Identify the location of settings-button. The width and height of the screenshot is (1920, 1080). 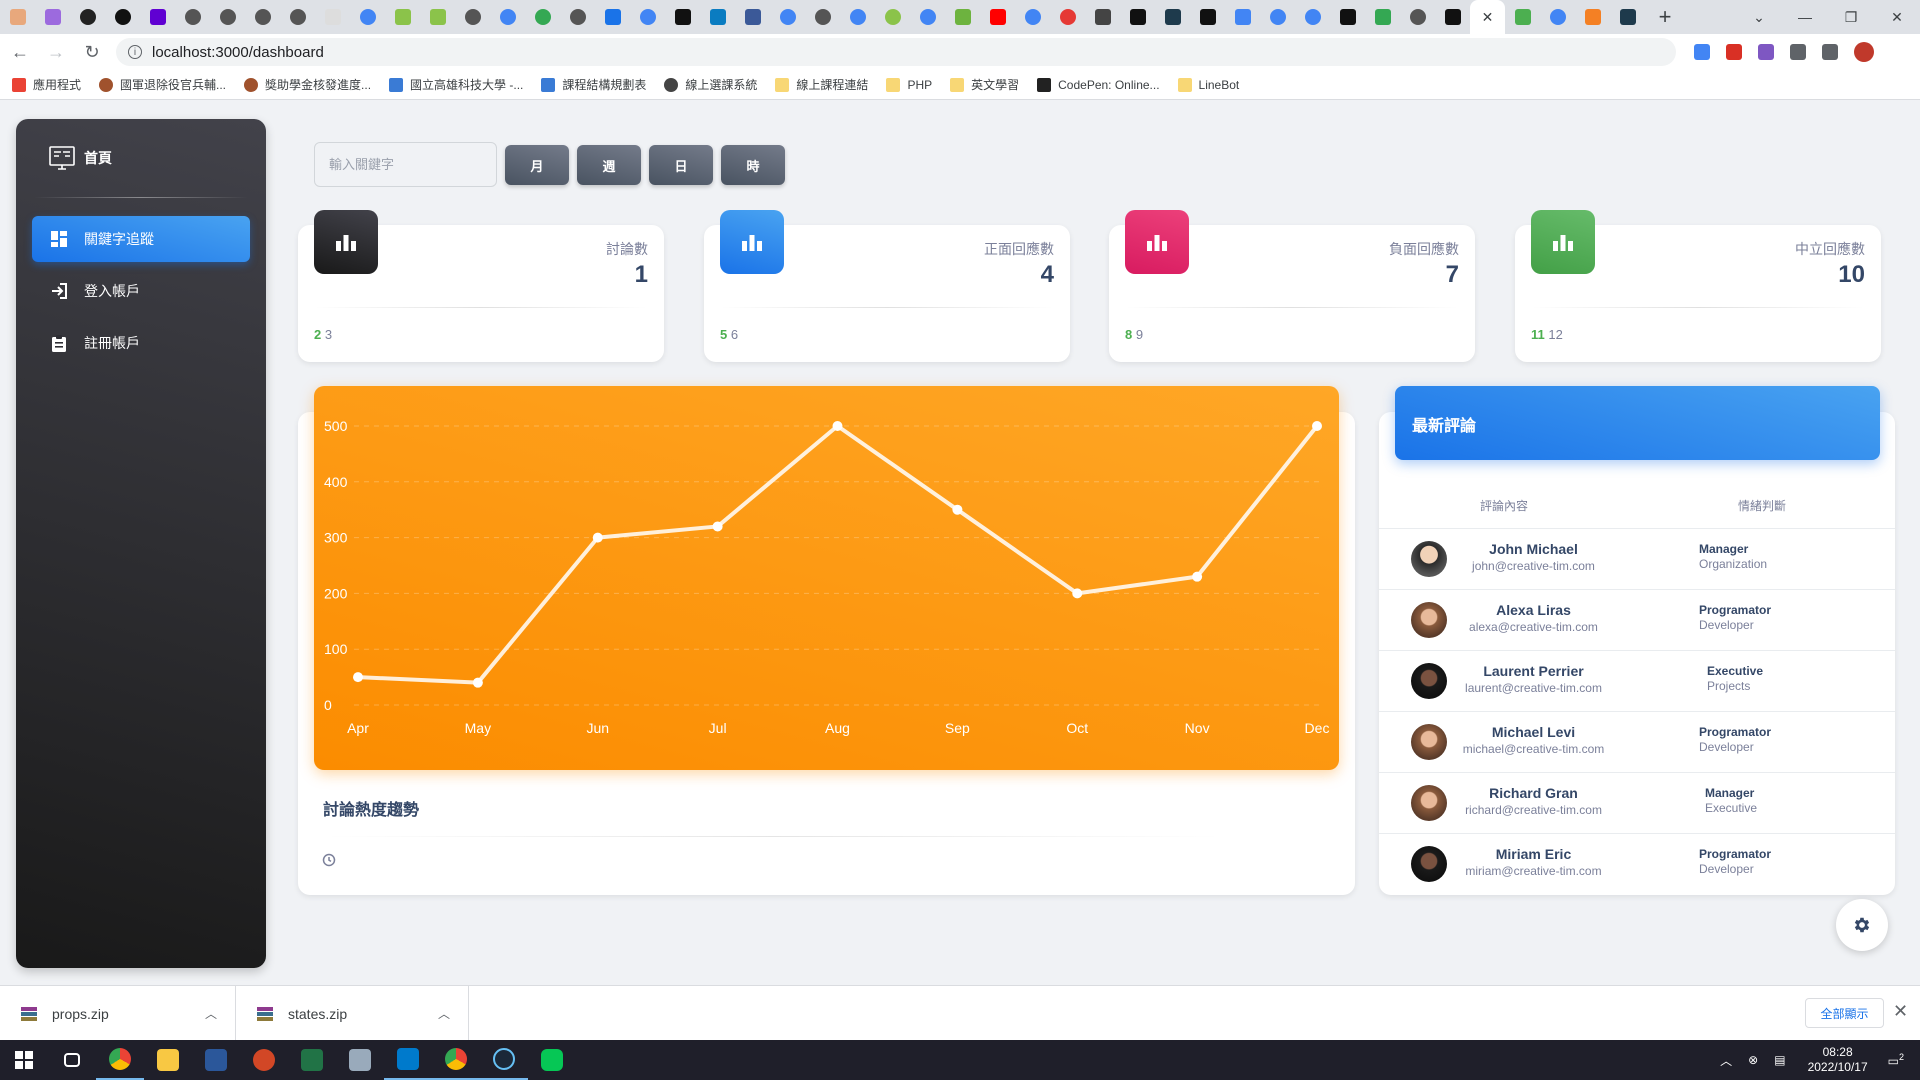
(1862, 925).